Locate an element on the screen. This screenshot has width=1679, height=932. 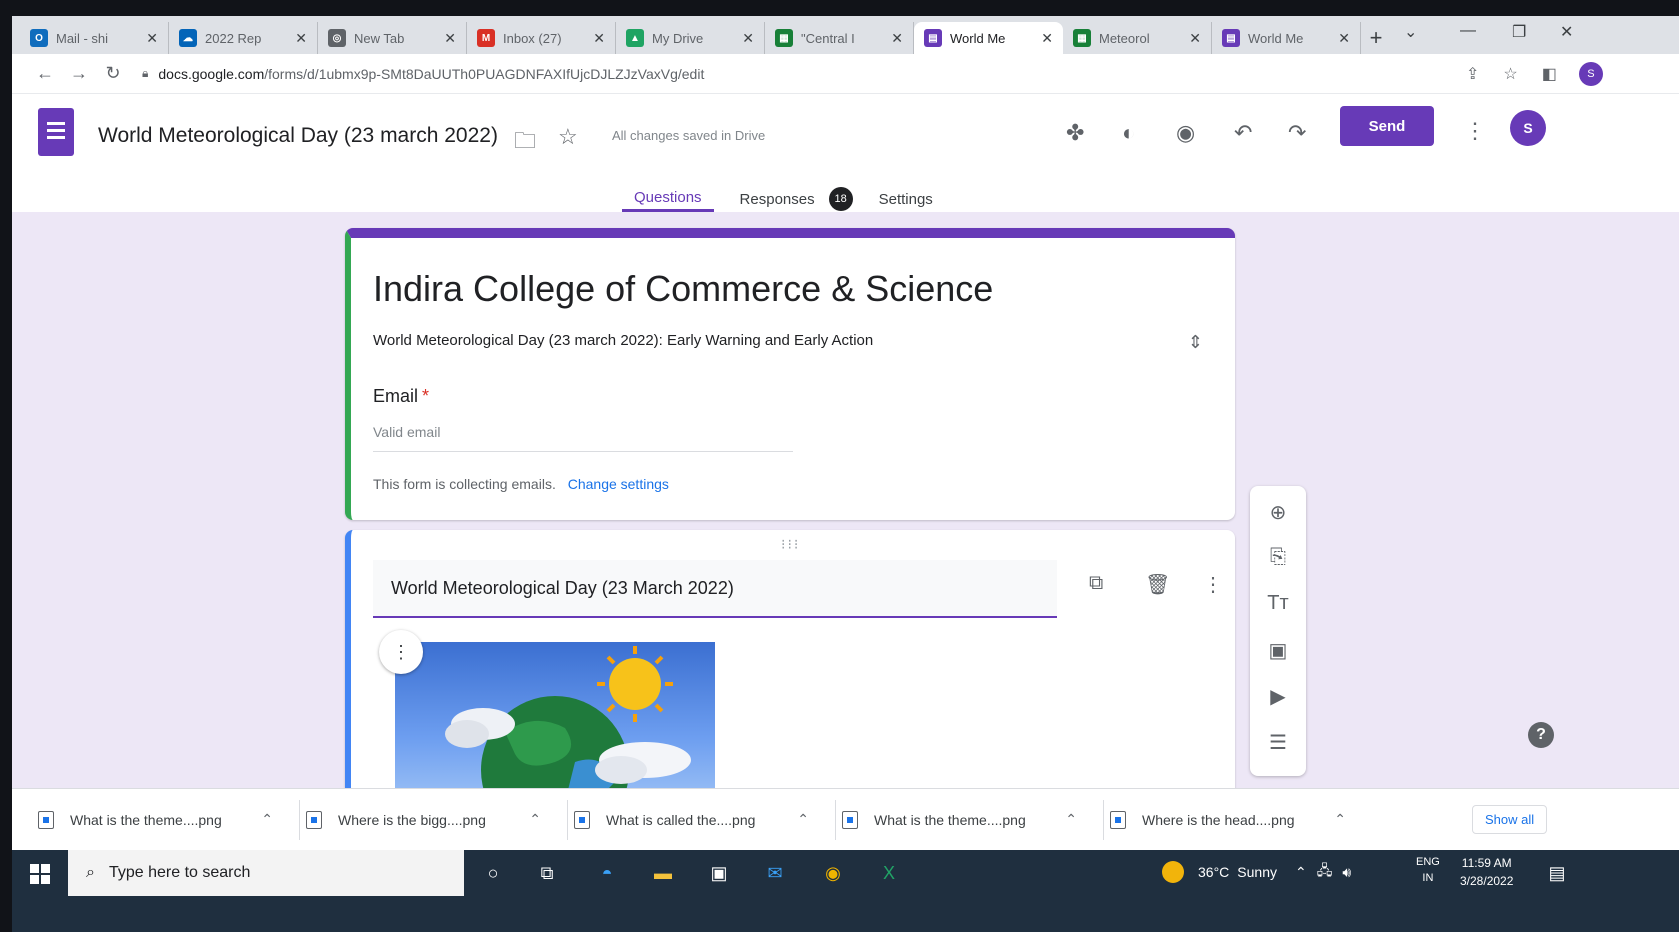
browser-tab-mail: O Mail - shi ✕ is located at coordinates (94, 38).